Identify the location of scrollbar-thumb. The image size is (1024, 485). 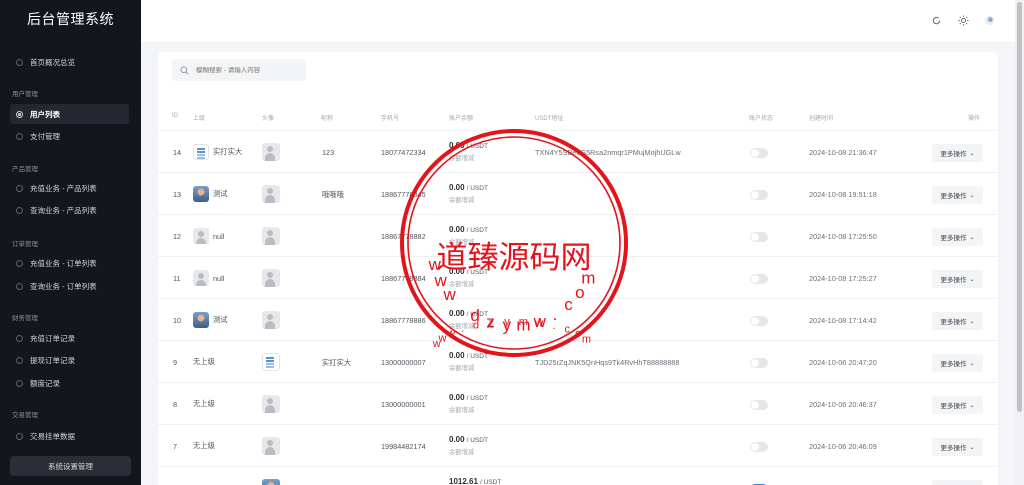
(1019, 207).